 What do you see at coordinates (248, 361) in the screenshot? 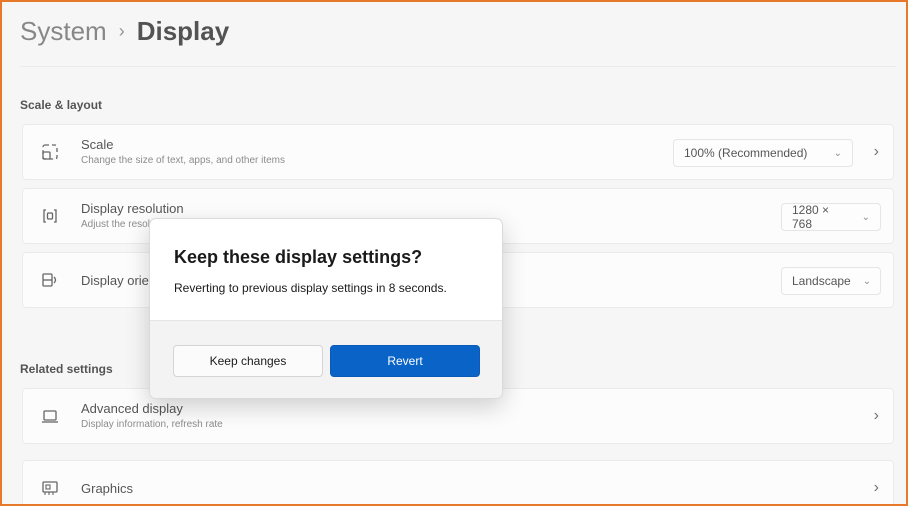
I see `keep-changes-button: Keep changes` at bounding box center [248, 361].